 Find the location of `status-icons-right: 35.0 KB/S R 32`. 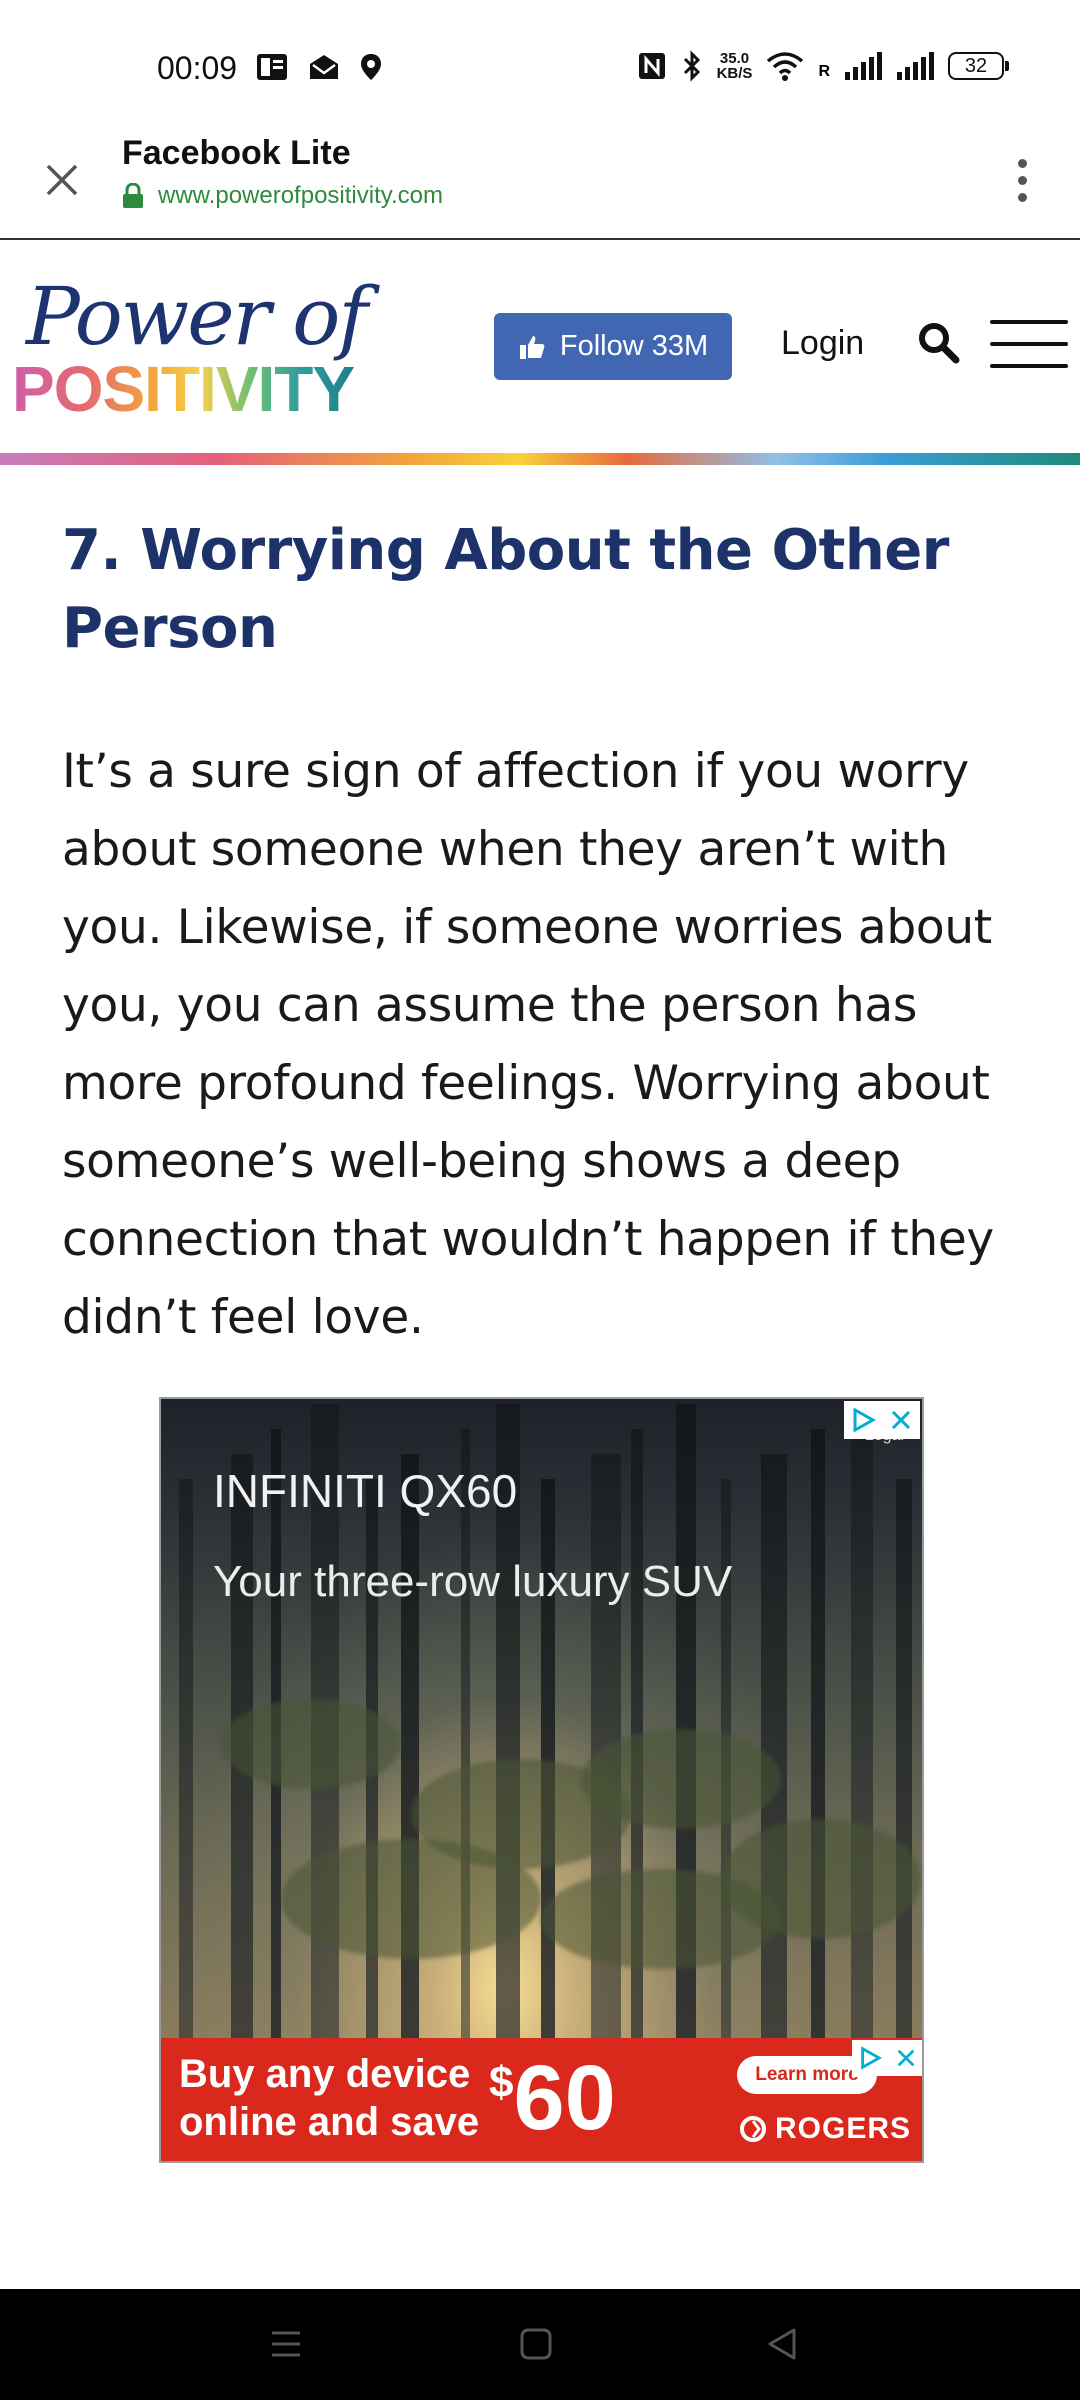

status-icons-right: 35.0 KB/S R 32 is located at coordinates (823, 66).